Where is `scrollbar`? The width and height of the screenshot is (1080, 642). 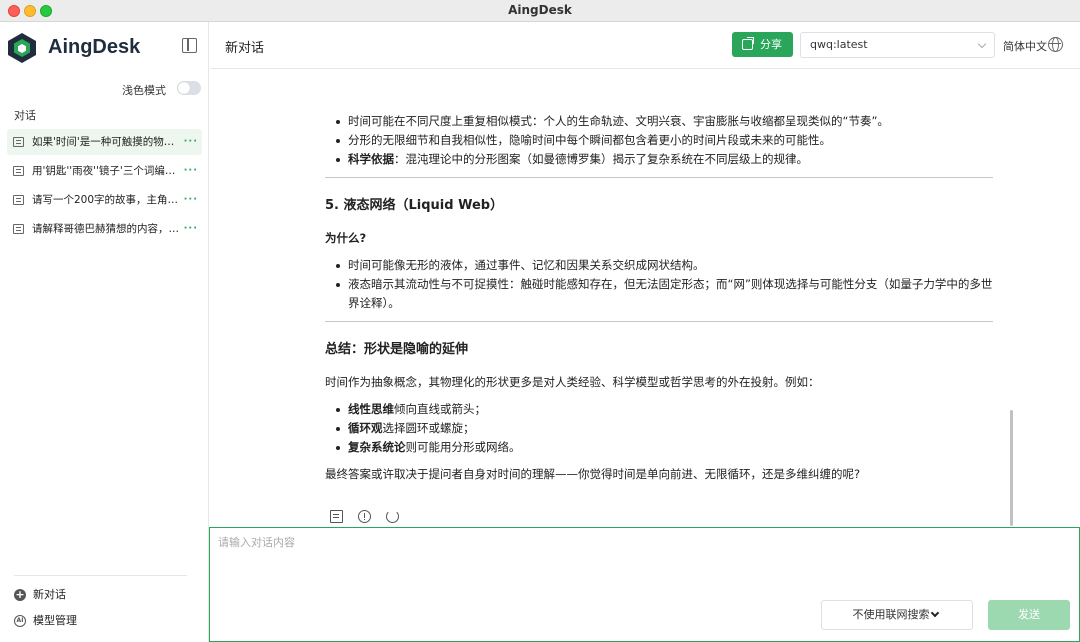 scrollbar is located at coordinates (1011, 468).